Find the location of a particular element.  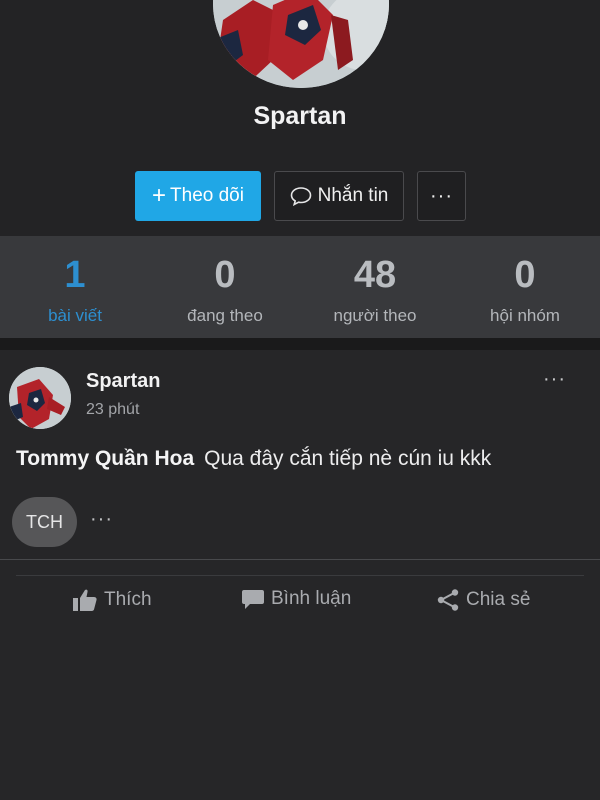

stat-posts: 1 bài viết is located at coordinates (75, 287).